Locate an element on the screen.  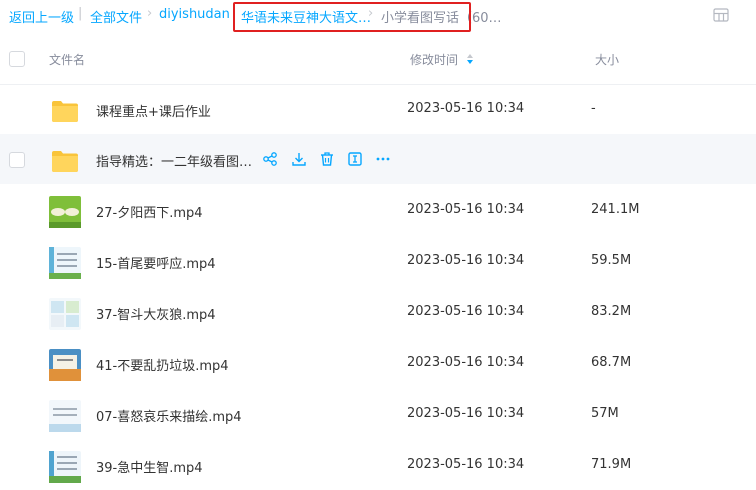
file-size: 59.5M is located at coordinates (611, 260).